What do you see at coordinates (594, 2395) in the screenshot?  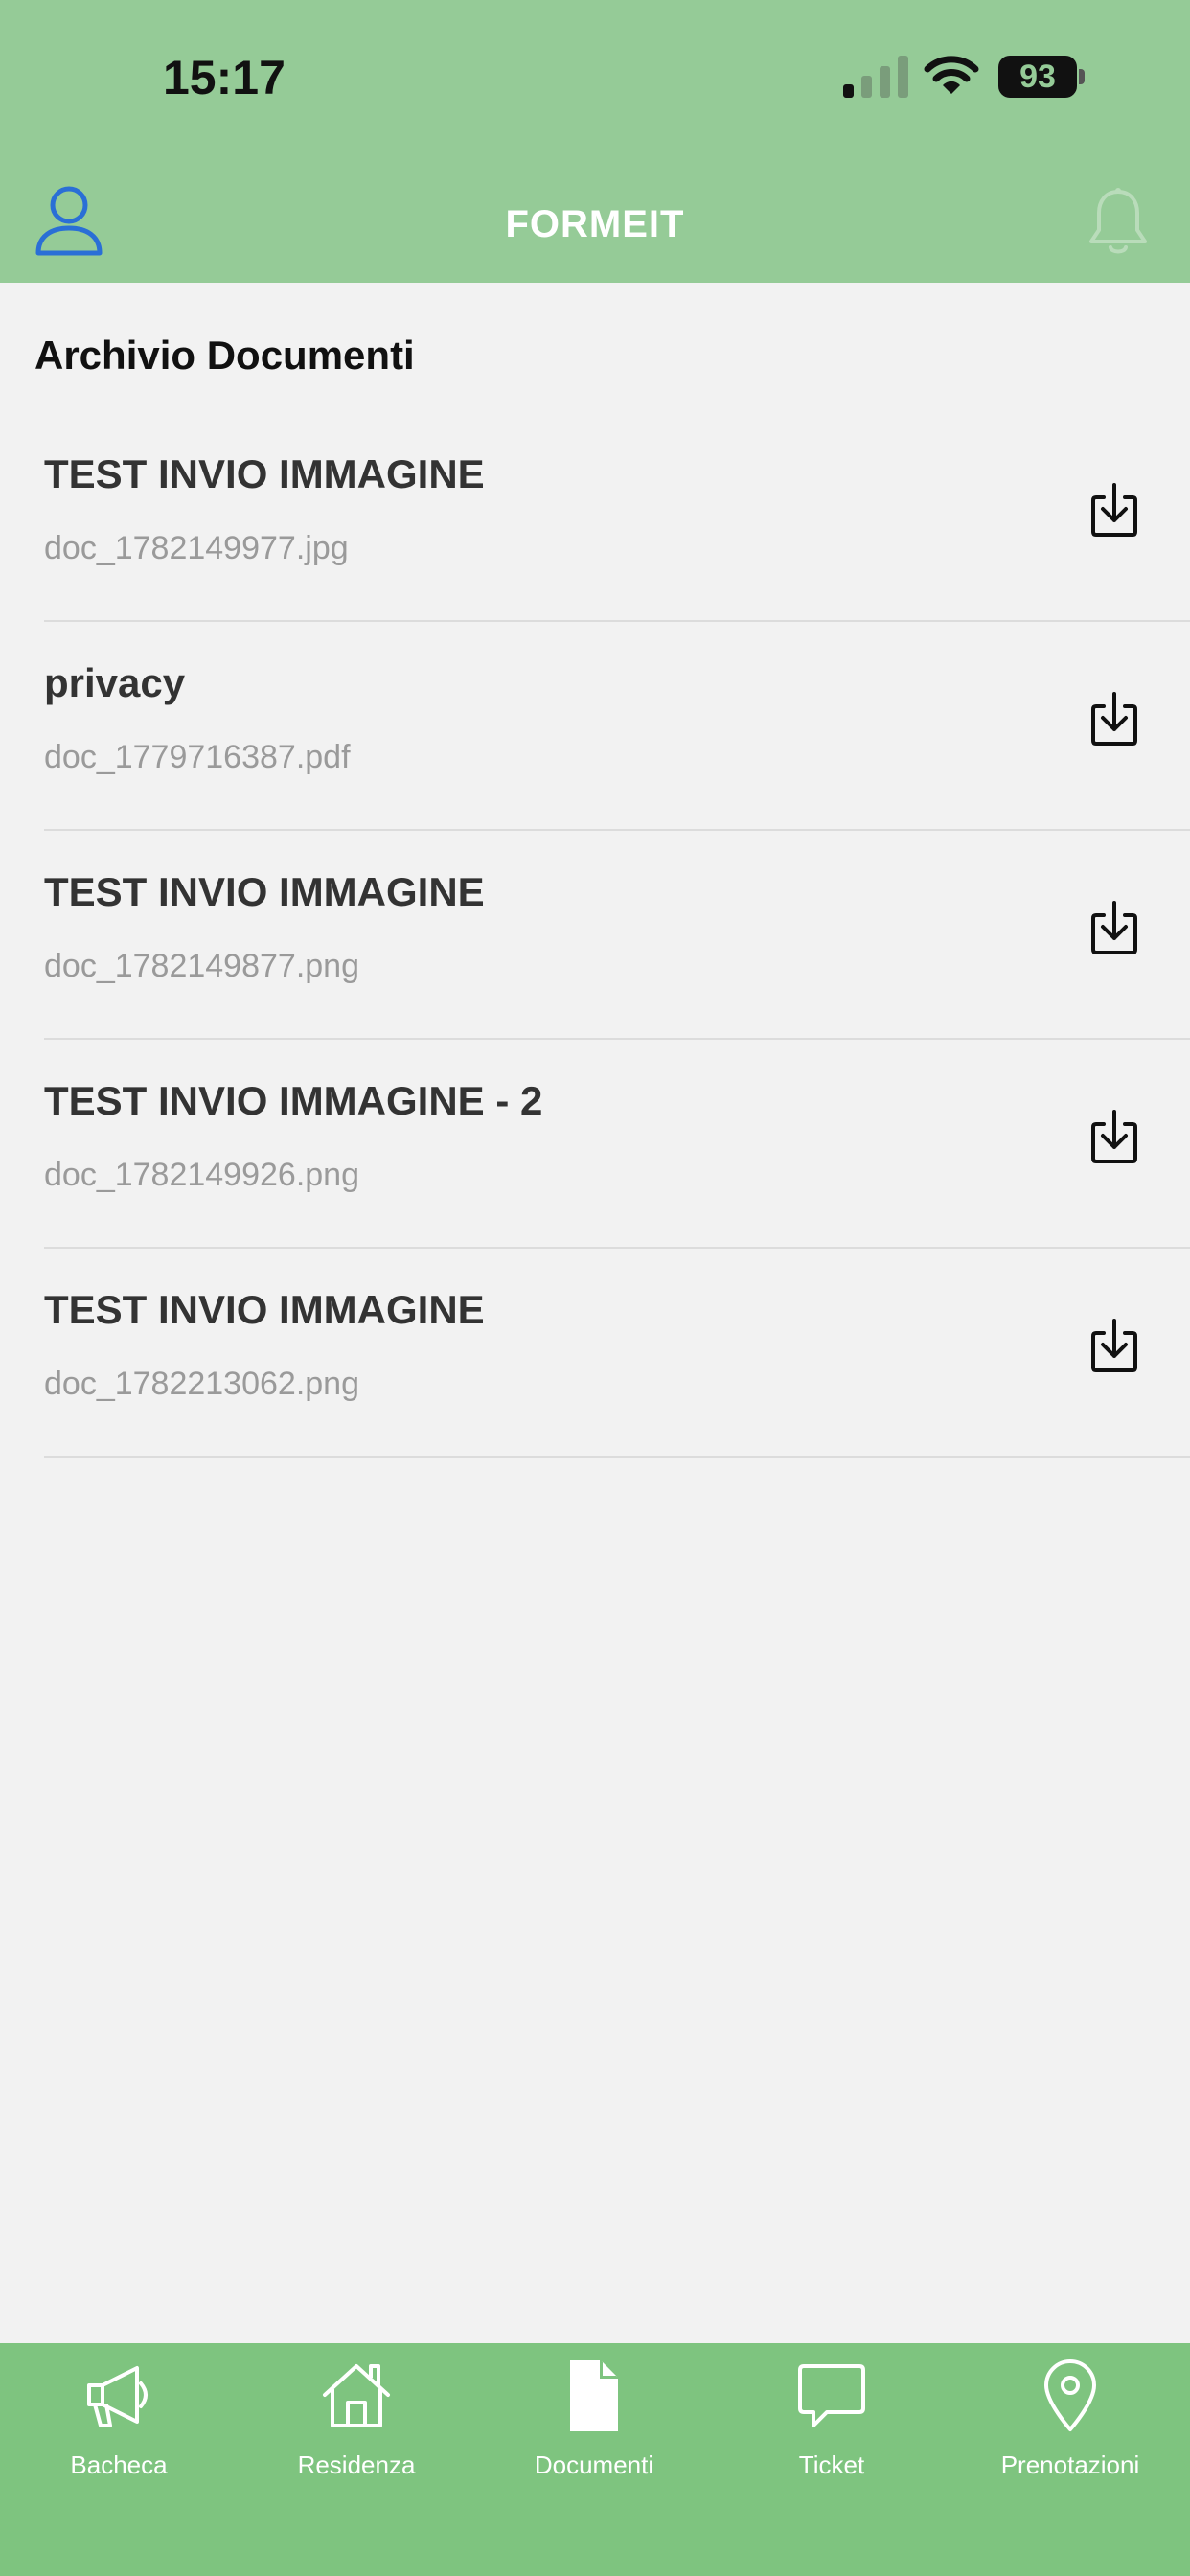 I see `document-icon` at bounding box center [594, 2395].